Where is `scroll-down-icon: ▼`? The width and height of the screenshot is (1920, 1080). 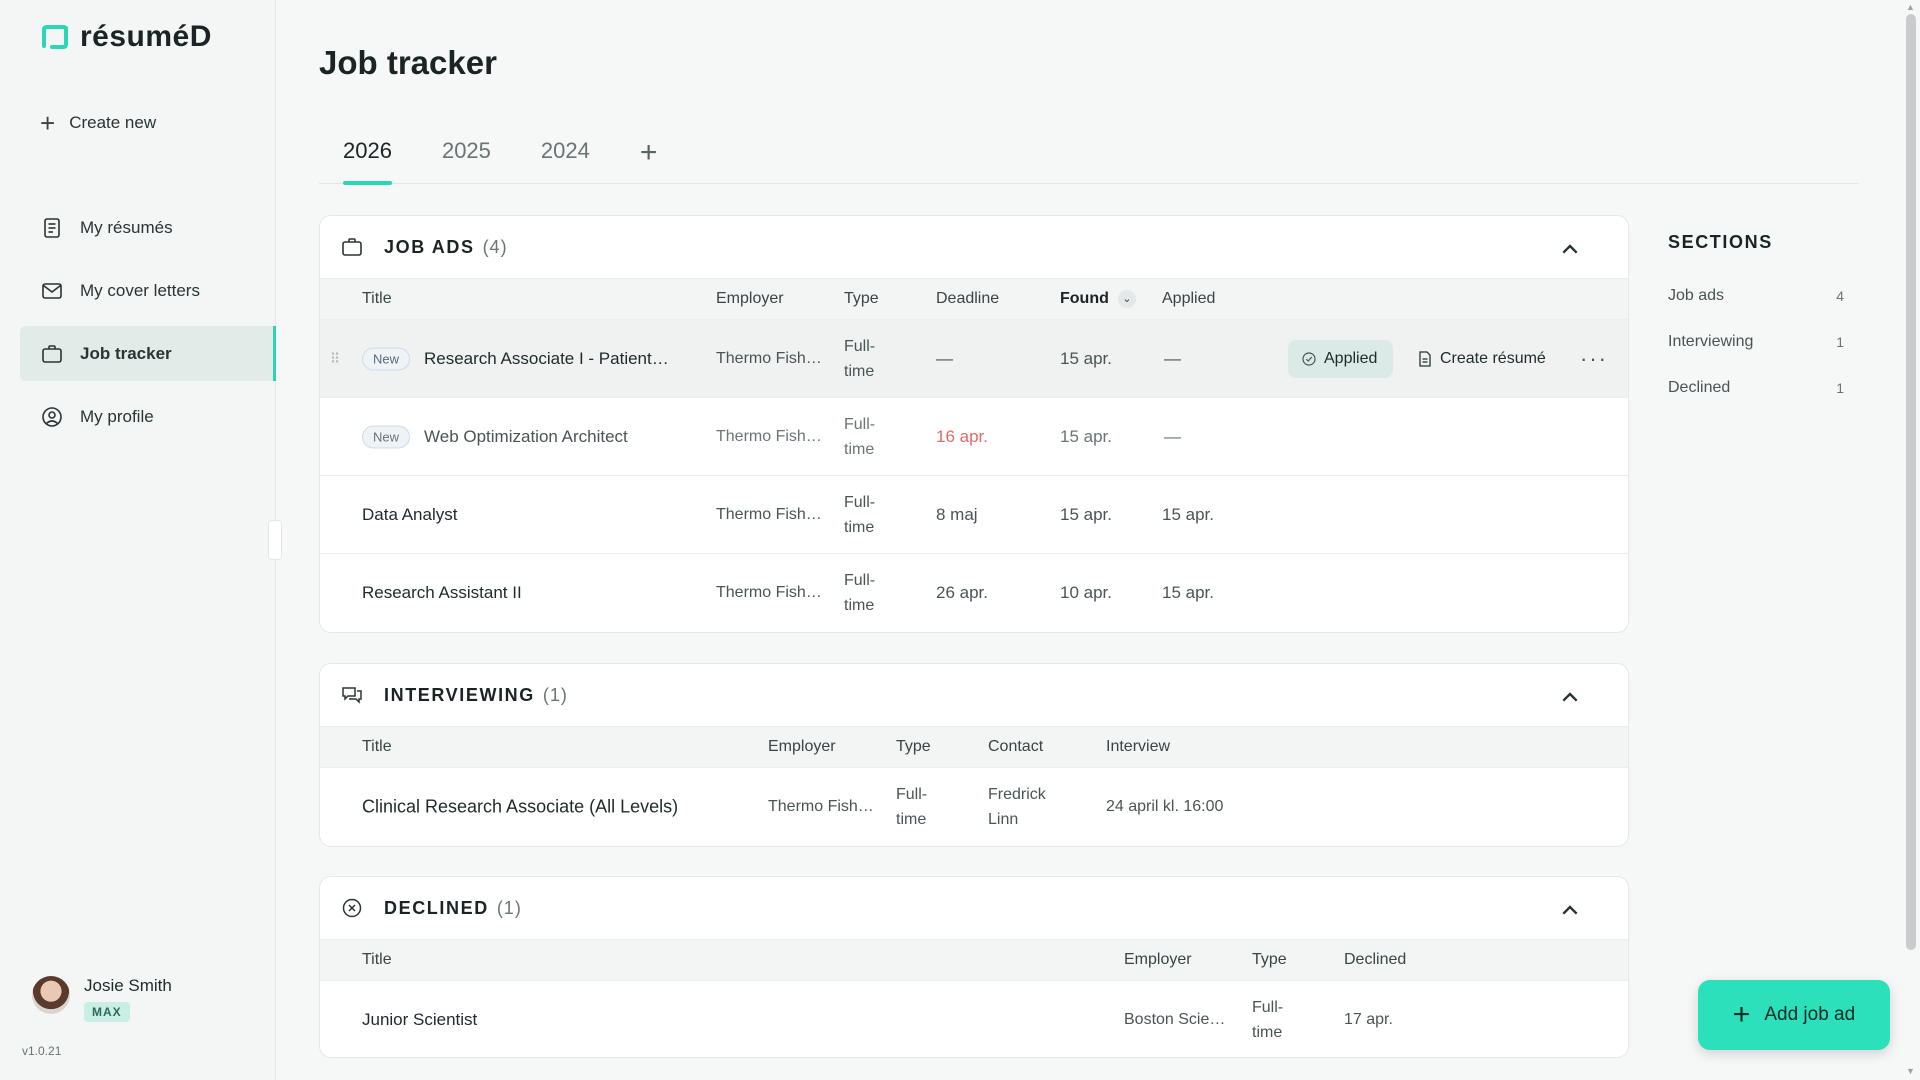
scroll-down-icon: ▼ is located at coordinates (1910, 1071).